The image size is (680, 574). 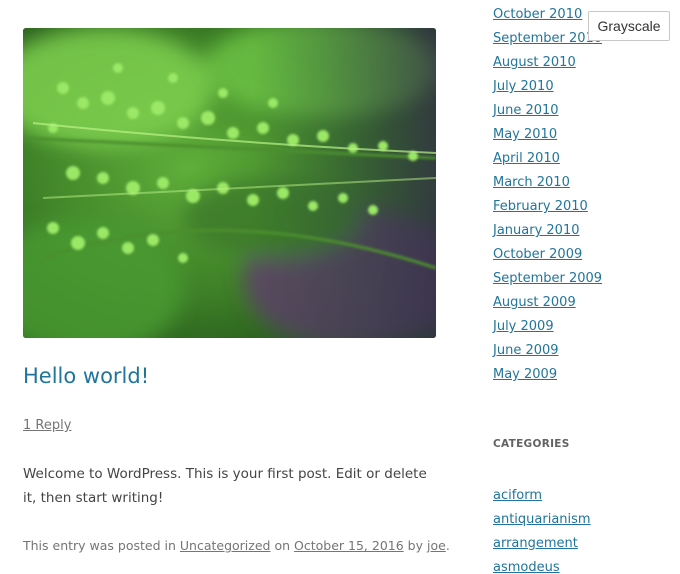 I want to click on list-item: arrangement, so click(x=542, y=546).